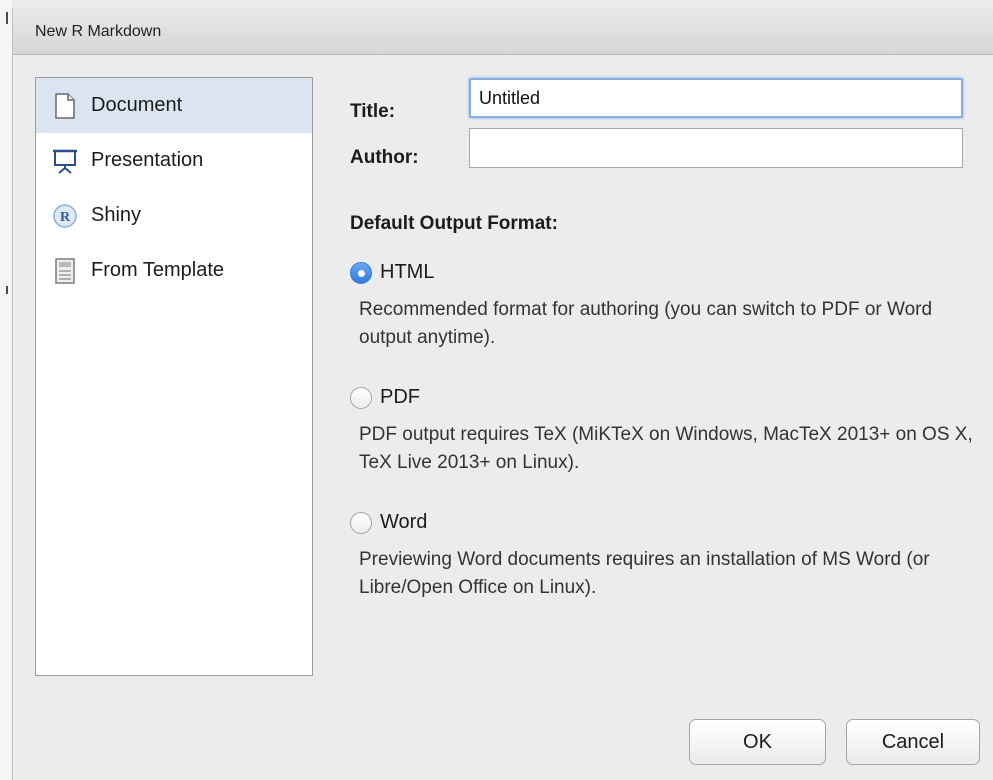  What do you see at coordinates (716, 148) in the screenshot?
I see `author-input` at bounding box center [716, 148].